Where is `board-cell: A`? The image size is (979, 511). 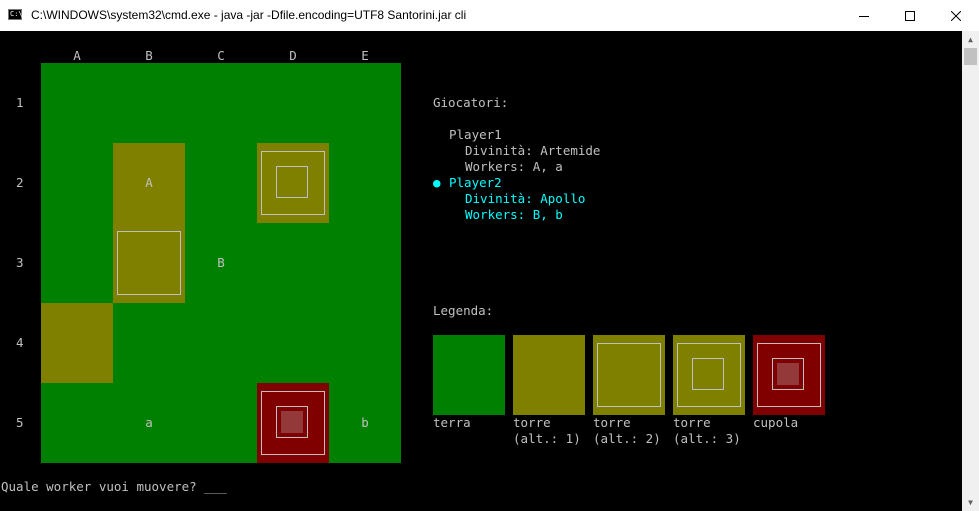
board-cell: A is located at coordinates (149, 183).